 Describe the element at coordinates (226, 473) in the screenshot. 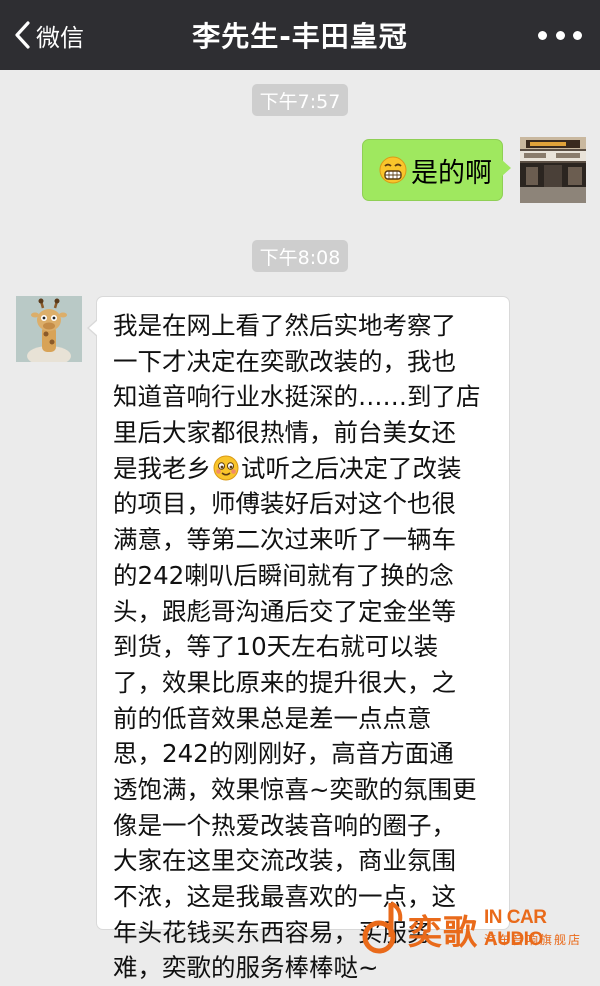

I see `blushing-face-emoji` at that location.